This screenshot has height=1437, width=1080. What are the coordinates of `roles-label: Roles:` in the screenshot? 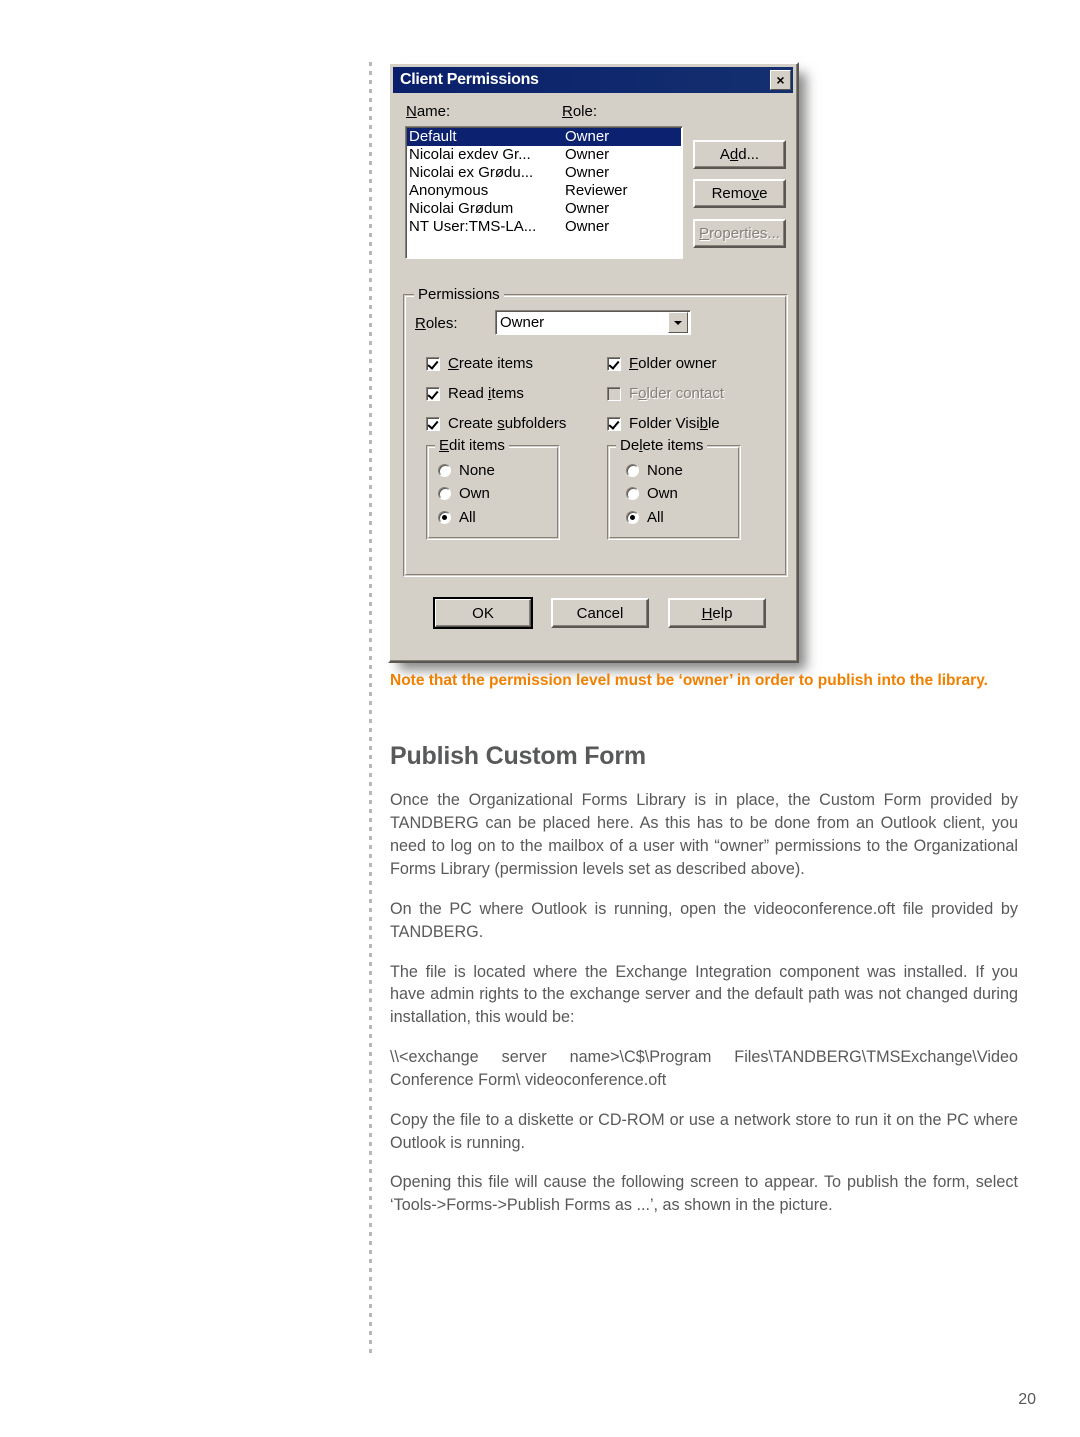 It's located at (436, 323).